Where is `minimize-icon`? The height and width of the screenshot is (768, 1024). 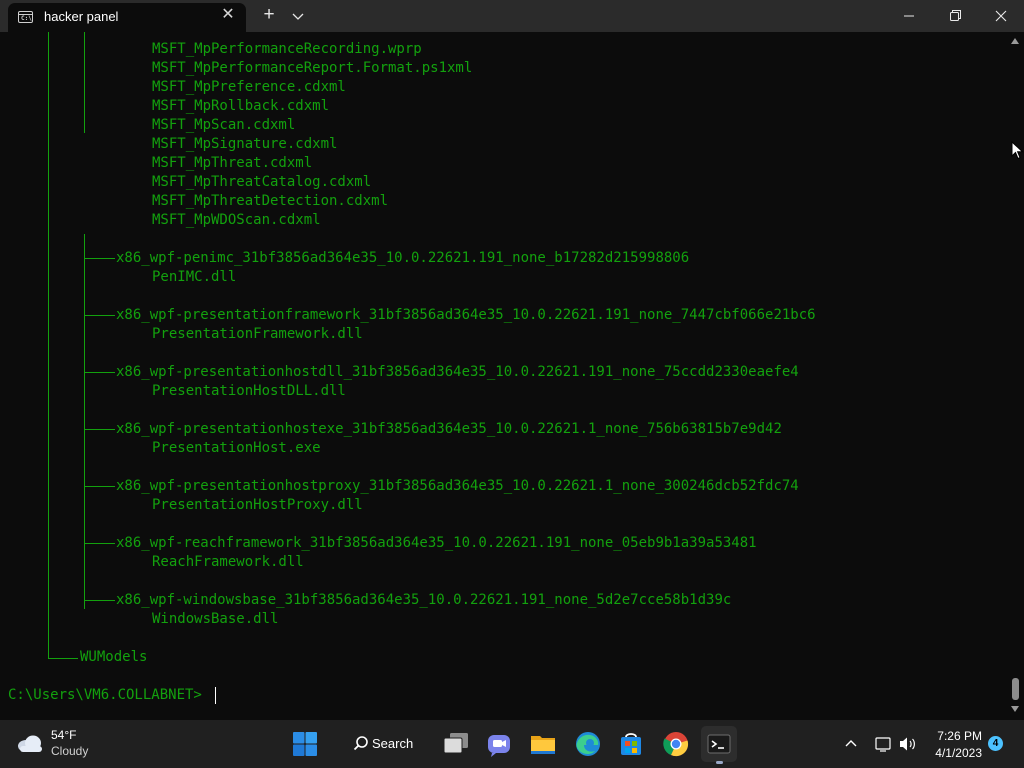
minimize-icon is located at coordinates (909, 16).